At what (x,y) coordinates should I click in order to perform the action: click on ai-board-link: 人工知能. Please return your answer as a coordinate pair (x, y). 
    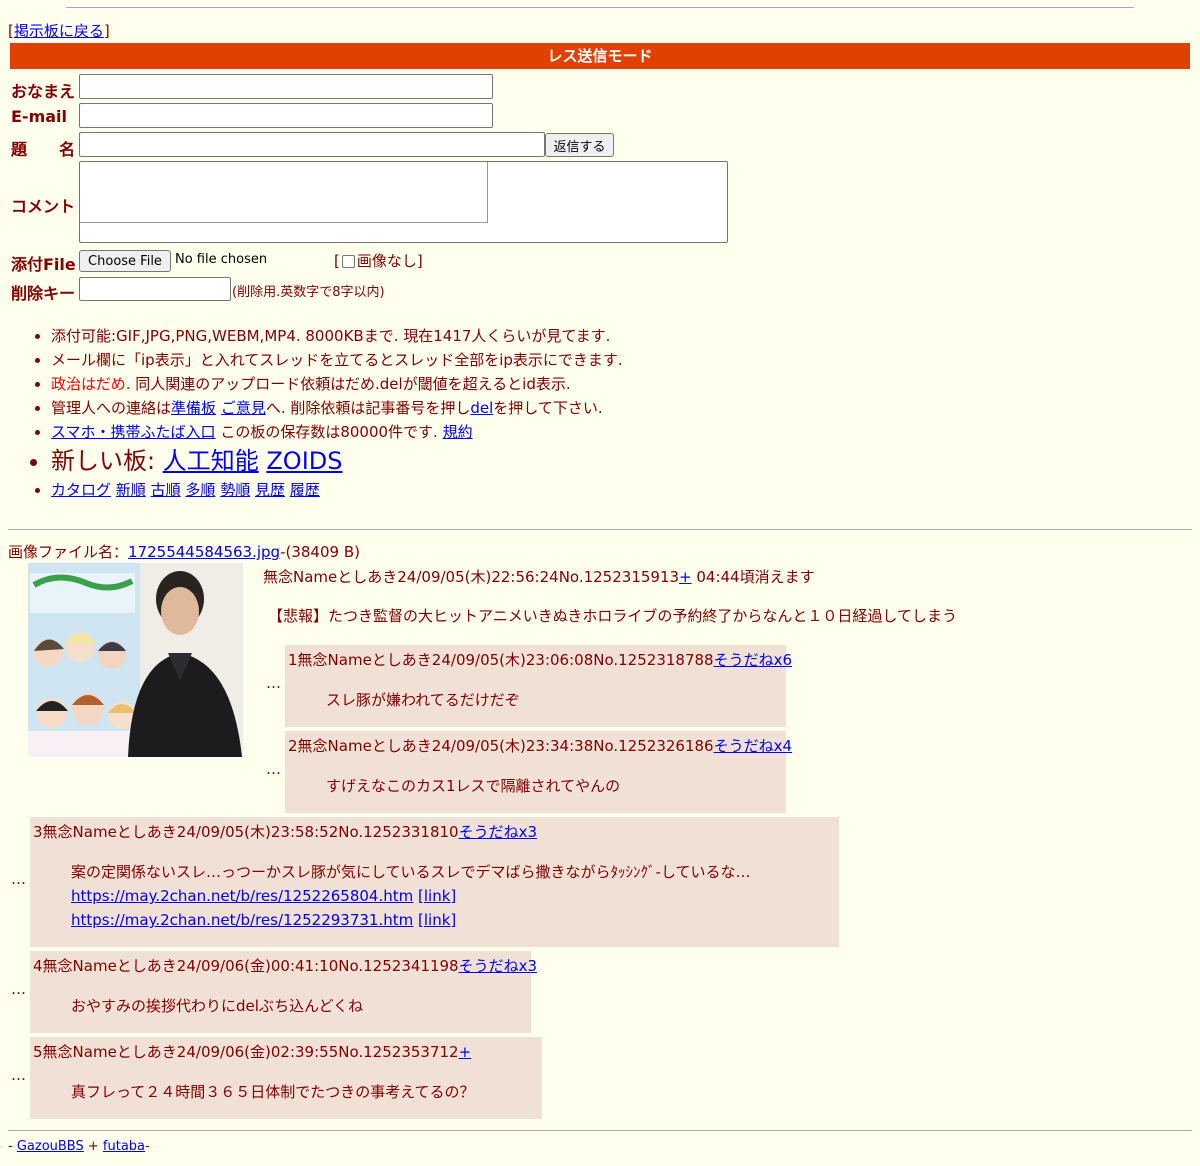
    Looking at the image, I should click on (211, 461).